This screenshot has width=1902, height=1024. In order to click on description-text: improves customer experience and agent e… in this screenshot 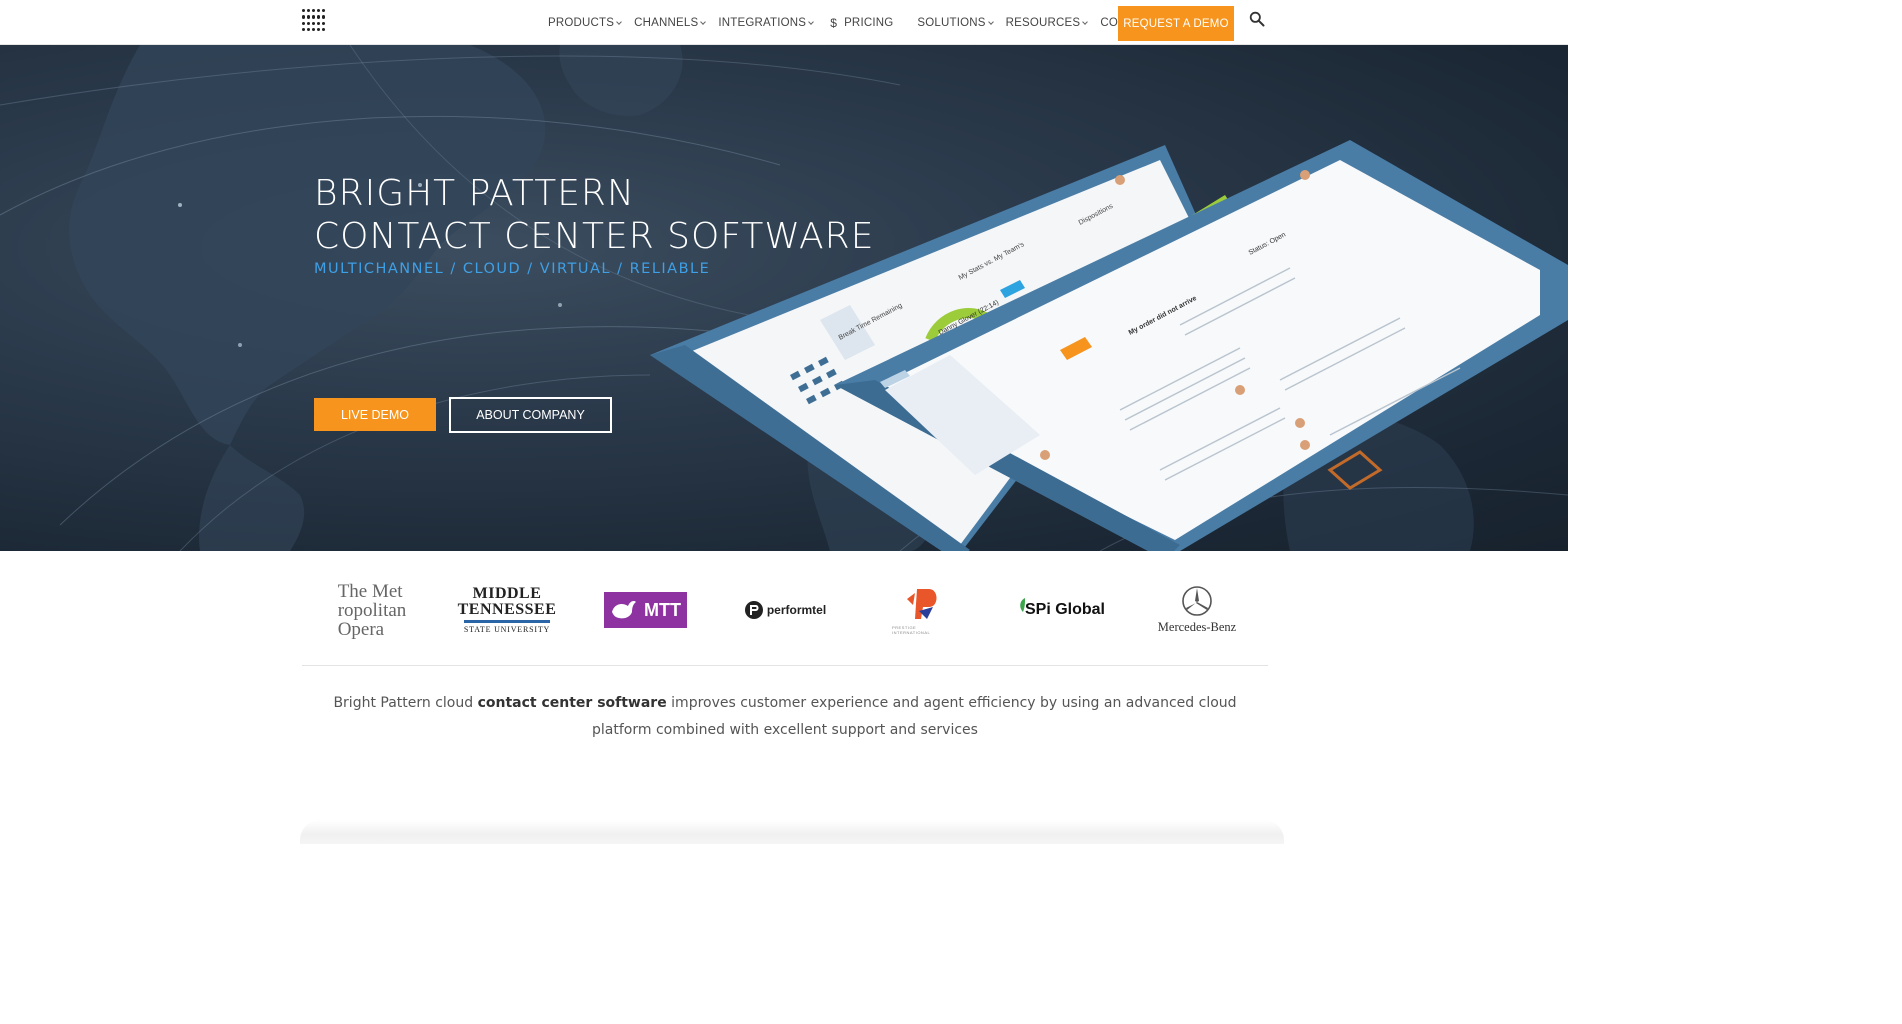, I will do `click(914, 716)`.